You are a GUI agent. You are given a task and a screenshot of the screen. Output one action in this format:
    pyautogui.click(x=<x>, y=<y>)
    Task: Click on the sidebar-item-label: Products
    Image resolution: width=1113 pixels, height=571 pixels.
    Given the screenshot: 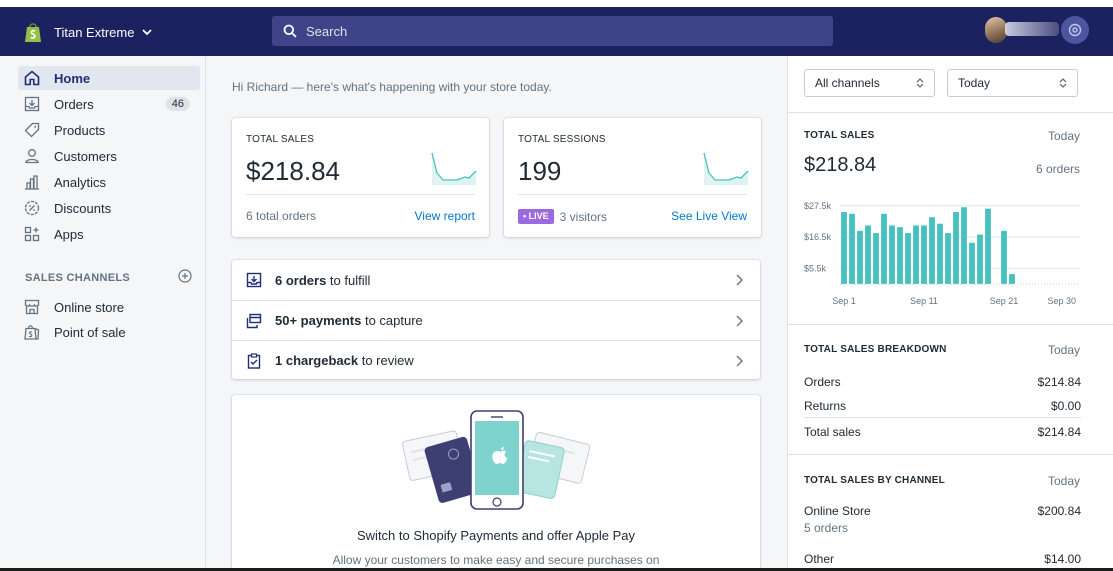 What is the action you would take?
    pyautogui.click(x=80, y=130)
    